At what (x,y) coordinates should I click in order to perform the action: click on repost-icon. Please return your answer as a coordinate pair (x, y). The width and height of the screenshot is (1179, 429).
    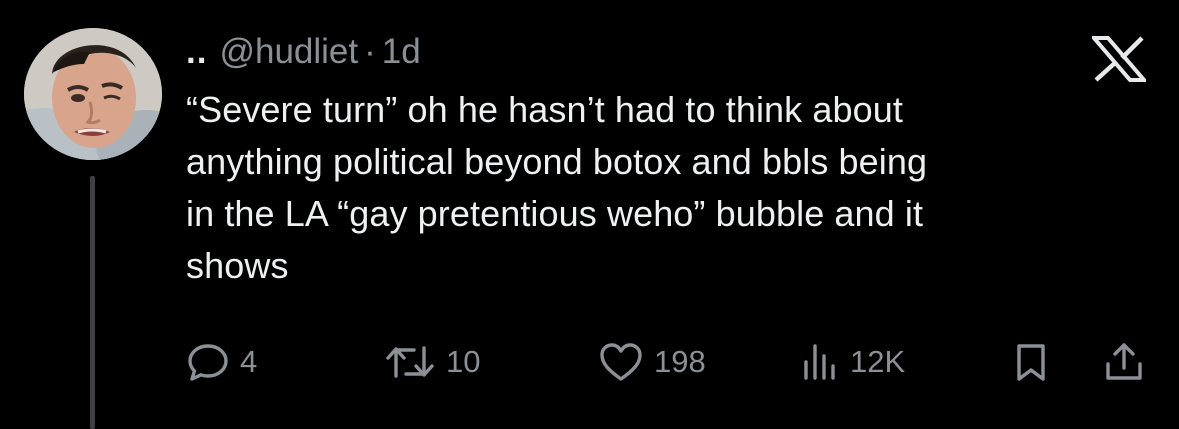
    Looking at the image, I should click on (410, 362).